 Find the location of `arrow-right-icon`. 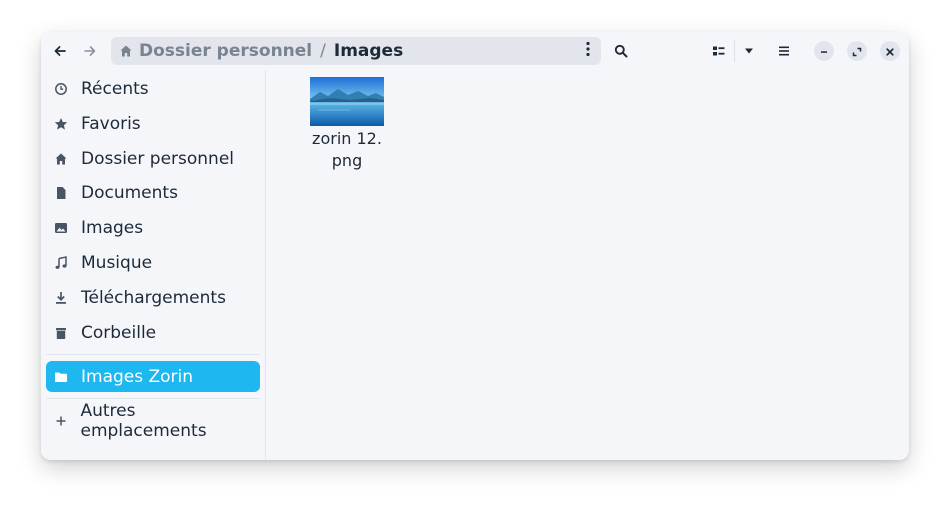

arrow-right-icon is located at coordinates (90, 51).